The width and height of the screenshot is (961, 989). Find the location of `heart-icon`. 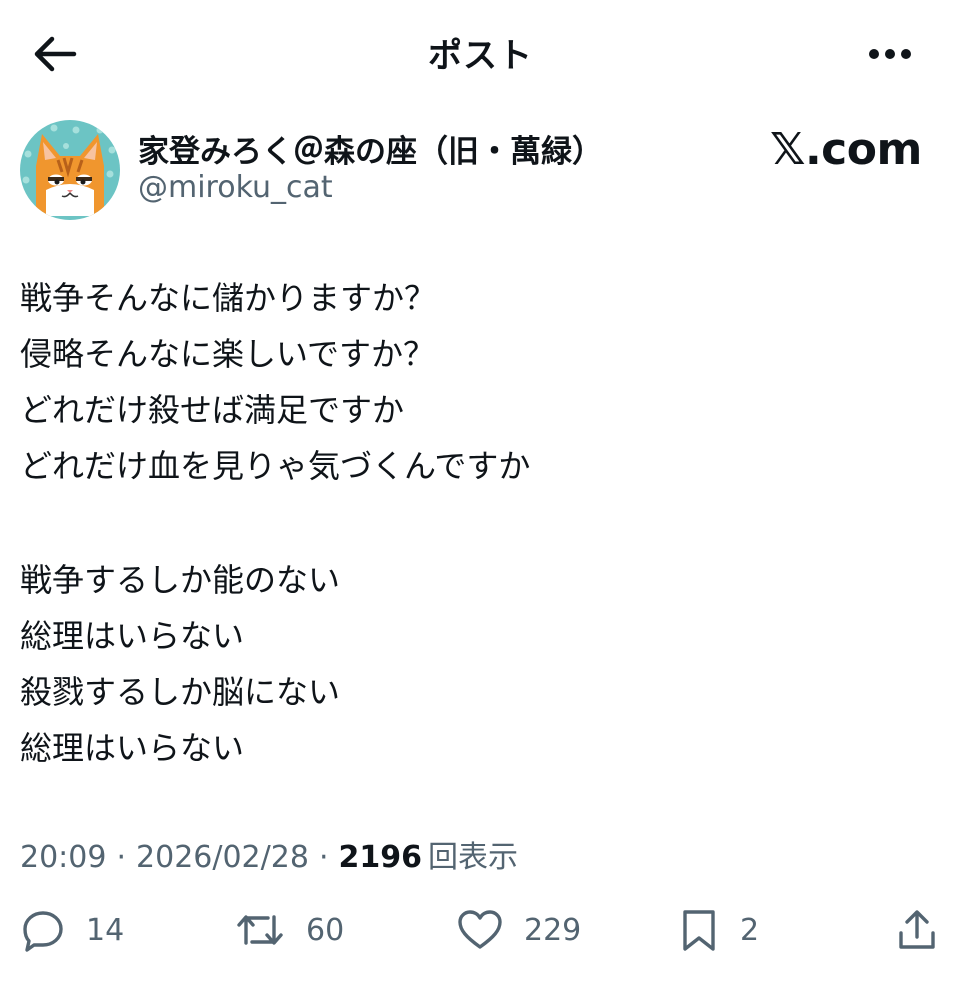

heart-icon is located at coordinates (480, 929).